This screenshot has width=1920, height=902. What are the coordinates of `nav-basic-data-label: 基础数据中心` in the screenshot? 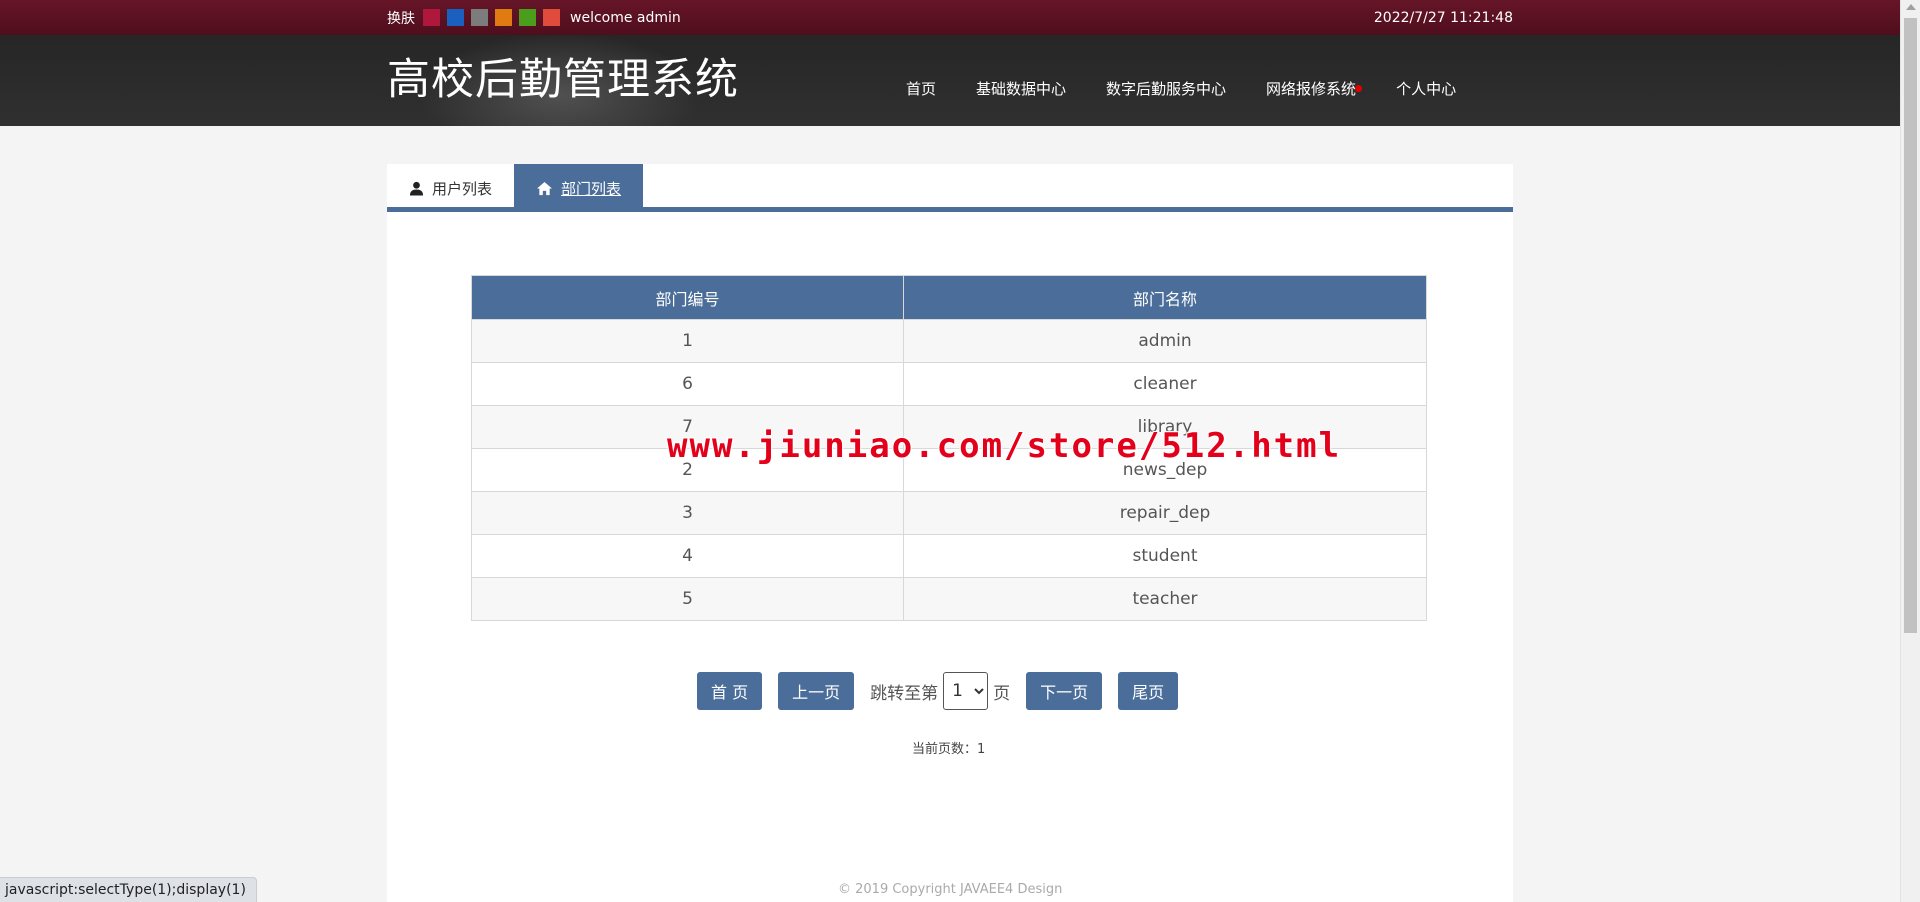 It's located at (1021, 89).